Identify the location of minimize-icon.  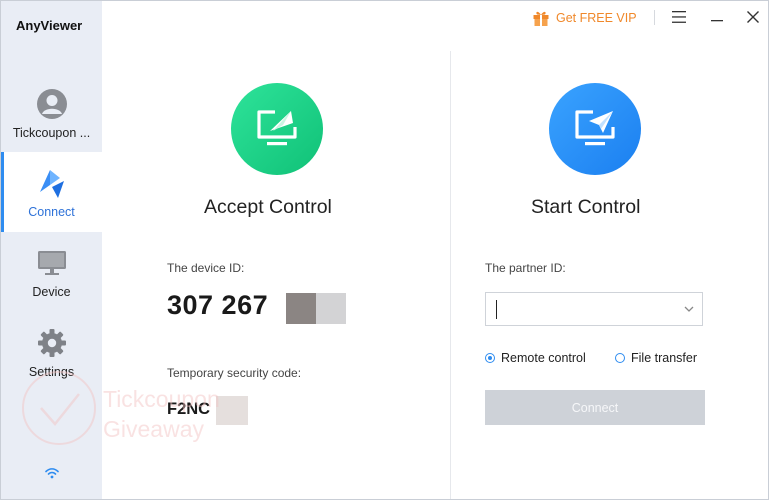
(717, 17).